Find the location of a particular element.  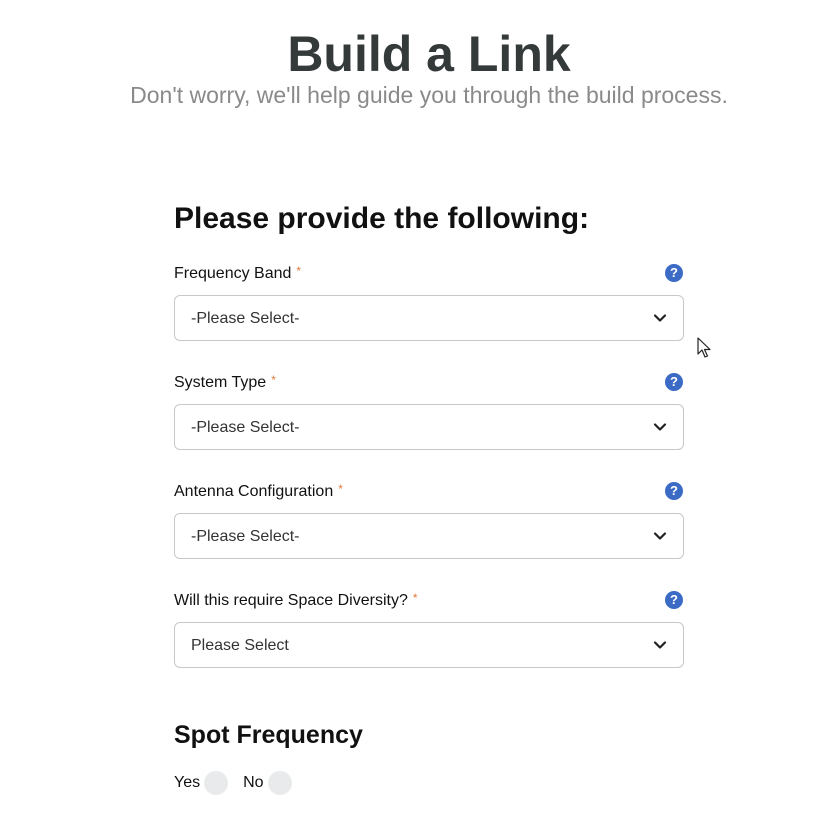

frequency-band-field: Frequency Band * ? -Please Select- is located at coordinates (429, 302).